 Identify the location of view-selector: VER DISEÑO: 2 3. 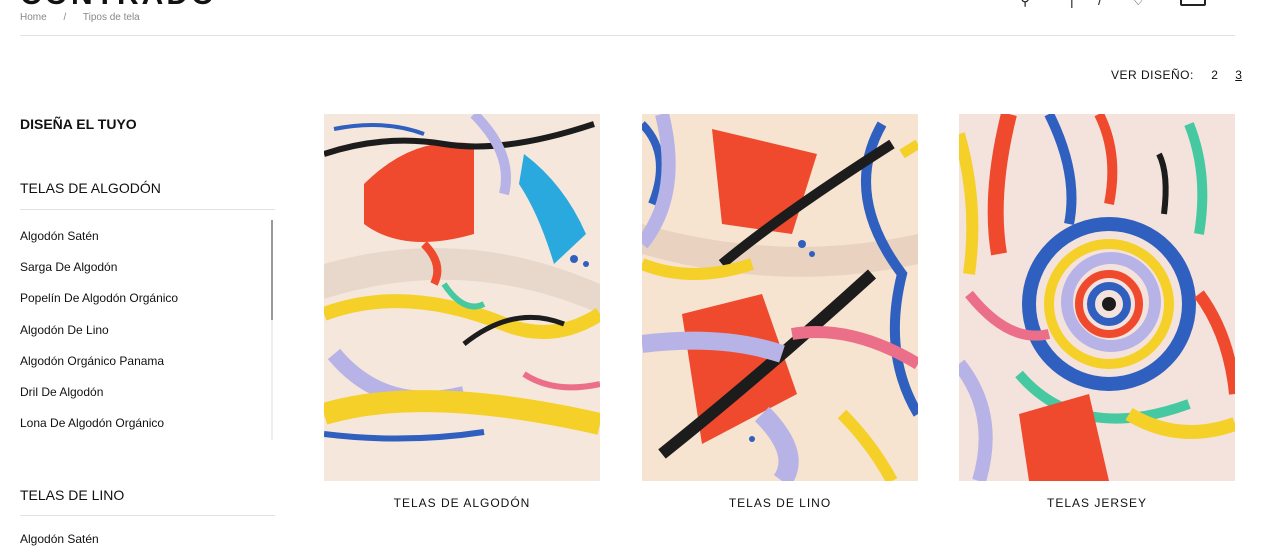
(1176, 75).